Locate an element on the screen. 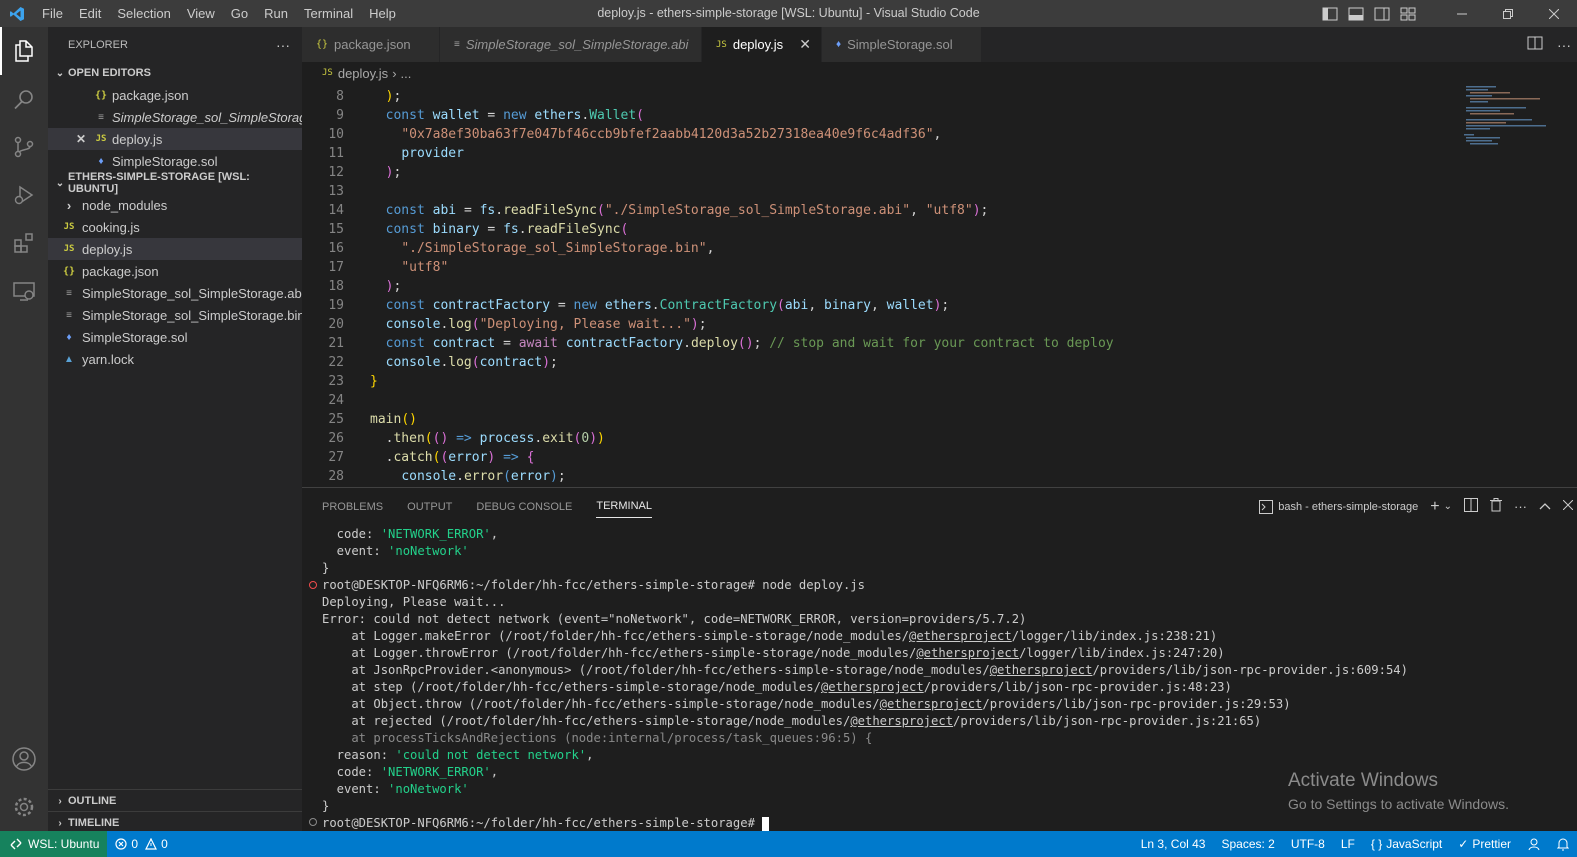 The image size is (1577, 857). menu-help: Help is located at coordinates (382, 13).